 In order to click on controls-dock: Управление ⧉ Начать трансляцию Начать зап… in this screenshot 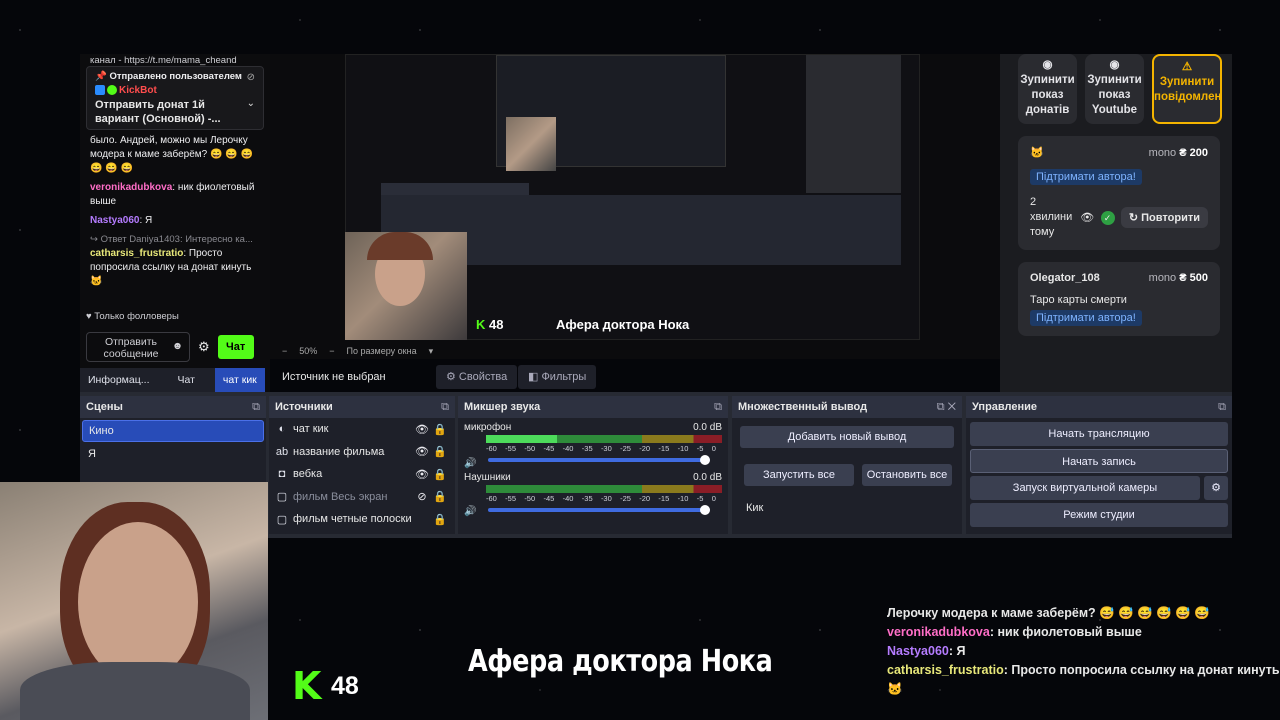, I will do `click(1099, 465)`.